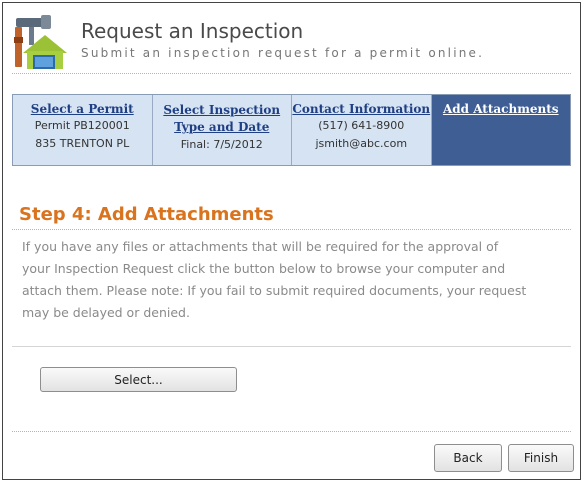 This screenshot has height=484, width=585. What do you see at coordinates (82, 143) in the screenshot?
I see `step-detail: 835 TRENTON PL` at bounding box center [82, 143].